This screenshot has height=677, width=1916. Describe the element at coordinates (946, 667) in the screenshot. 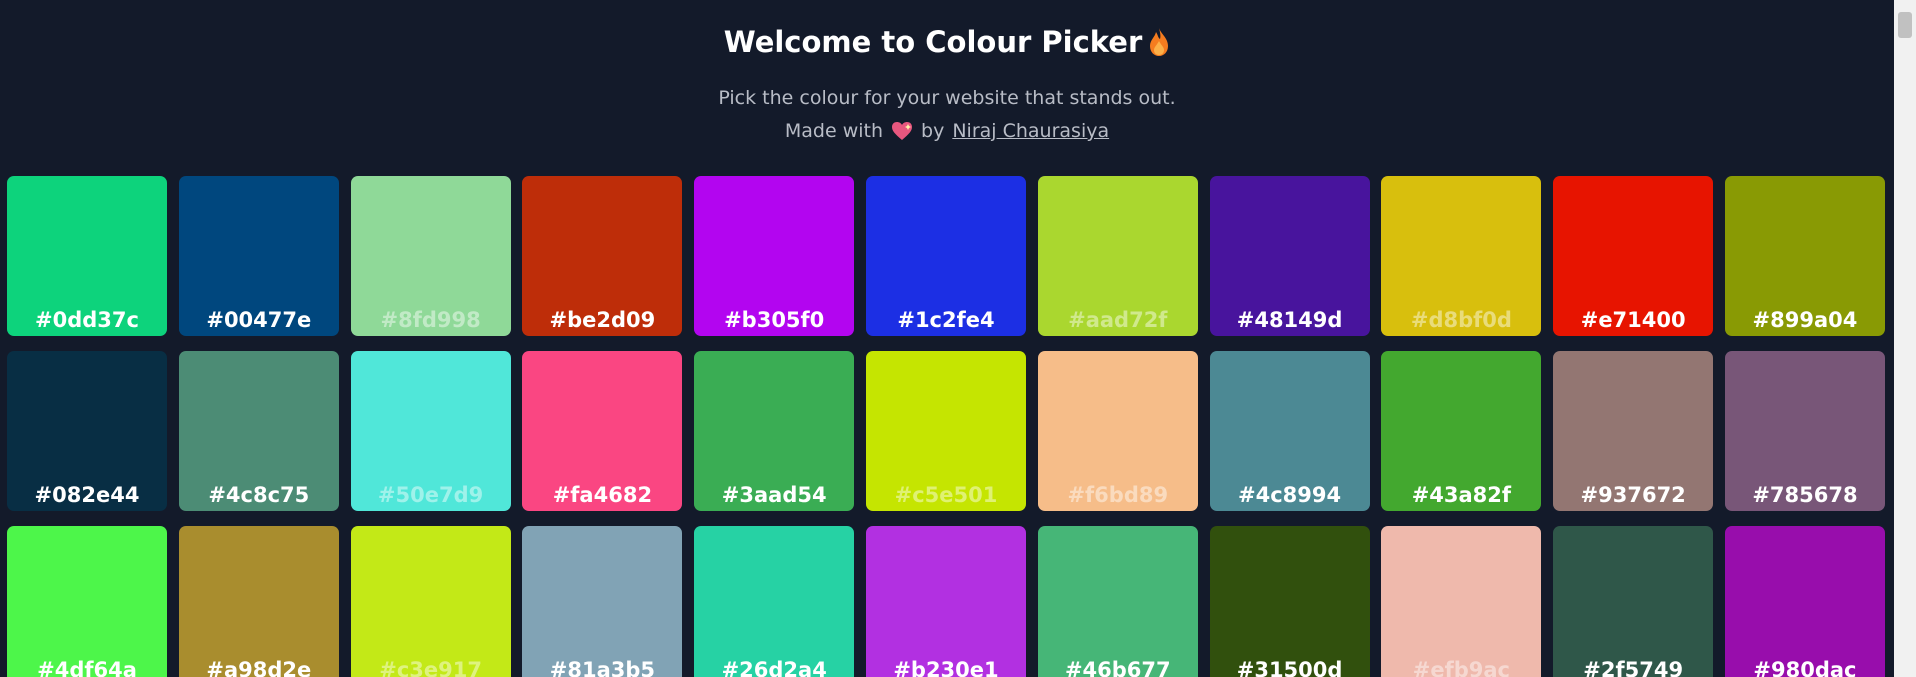

I see `color-hex-label: #b230e1` at that location.